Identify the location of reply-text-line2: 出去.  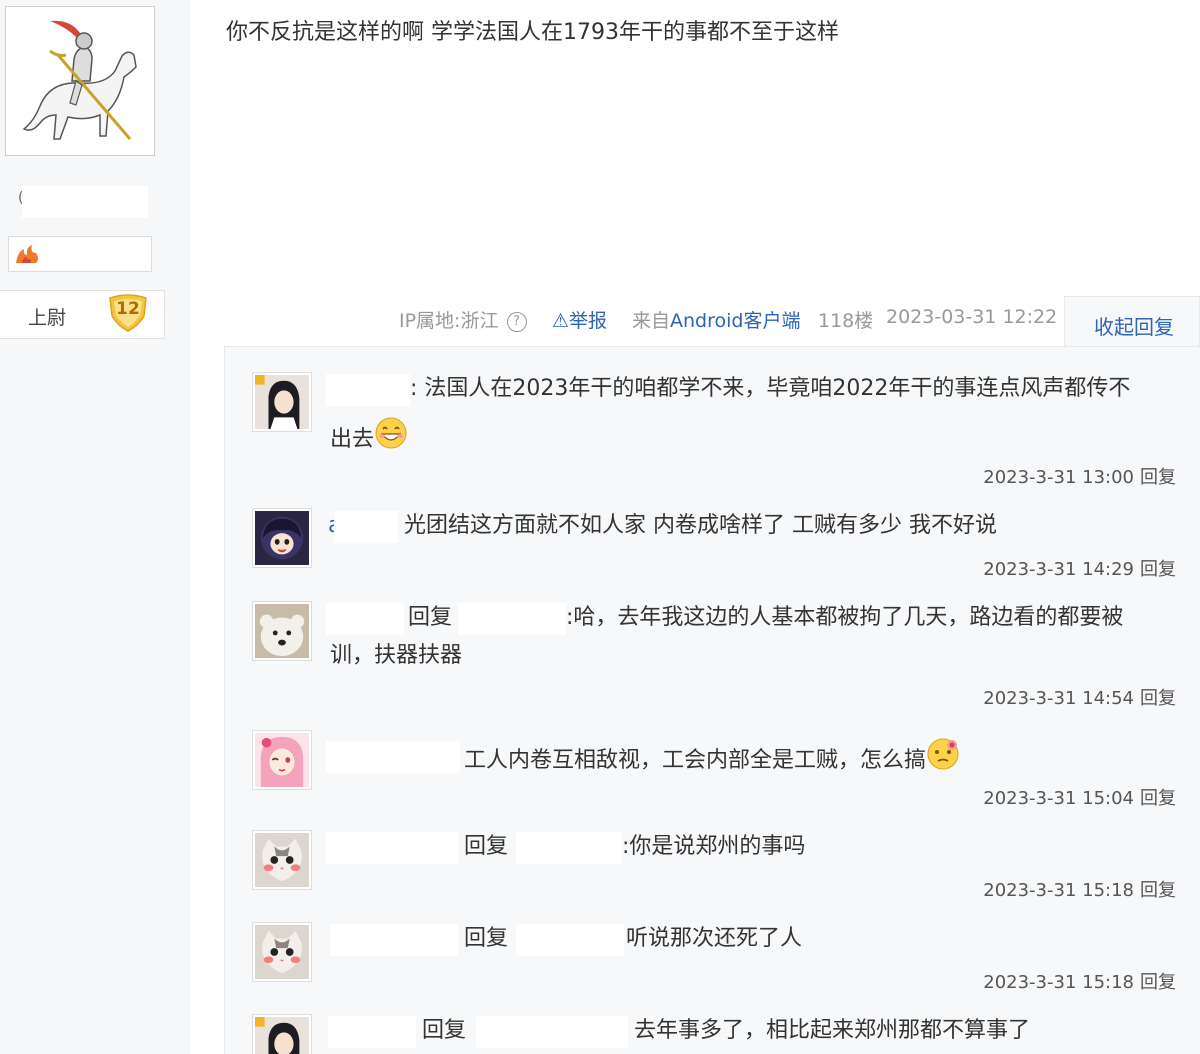
(352, 439).